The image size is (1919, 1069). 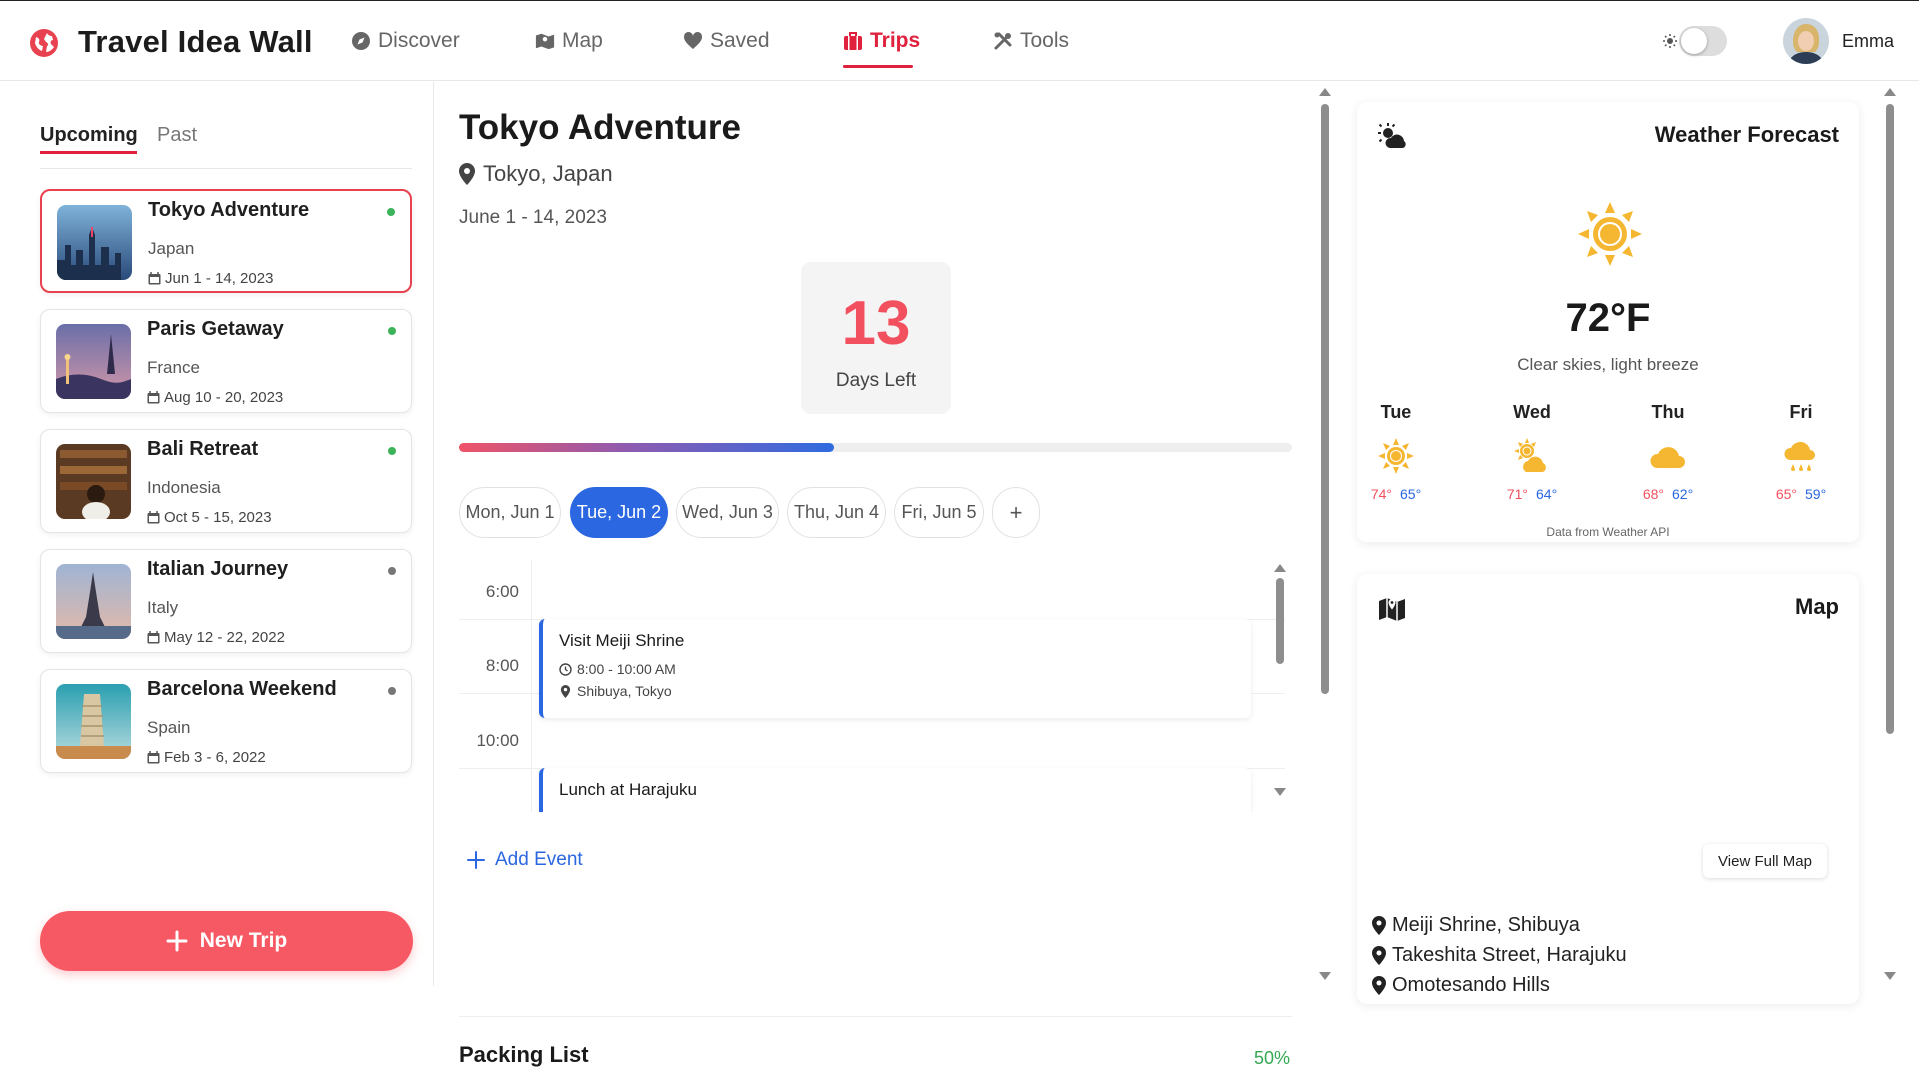 I want to click on trip-country: Indonesia, so click(x=184, y=487).